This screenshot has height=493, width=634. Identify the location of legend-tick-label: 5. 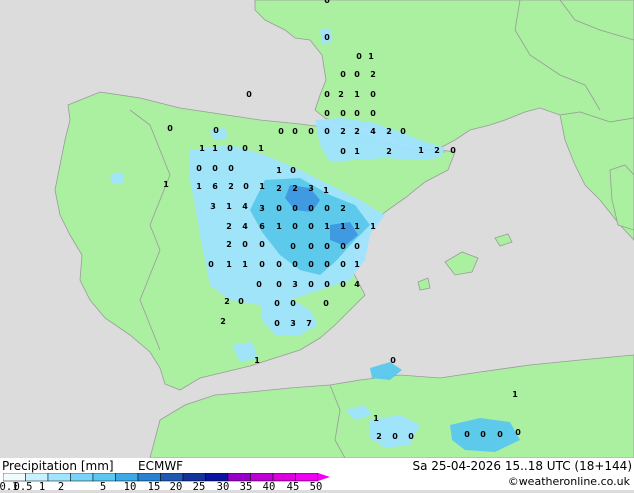
(103, 487).